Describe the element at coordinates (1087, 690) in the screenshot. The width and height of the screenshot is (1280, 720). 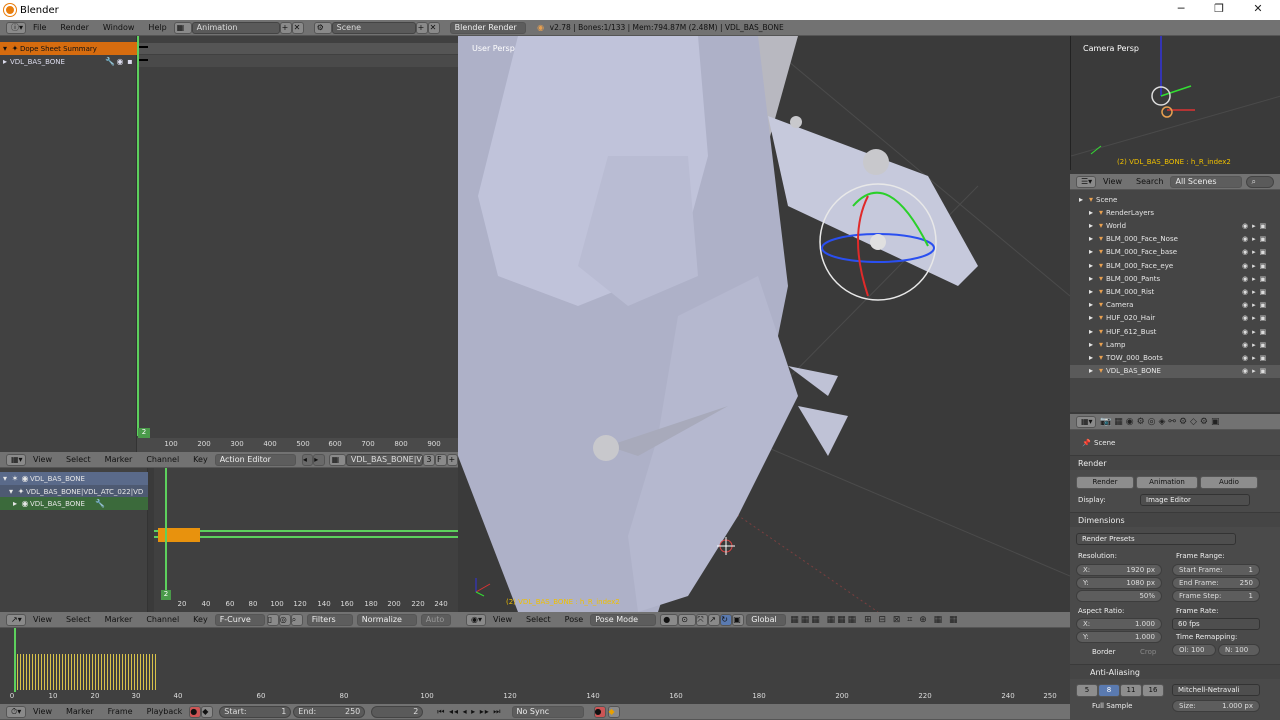
I see `aa-samples-5: 5` at that location.